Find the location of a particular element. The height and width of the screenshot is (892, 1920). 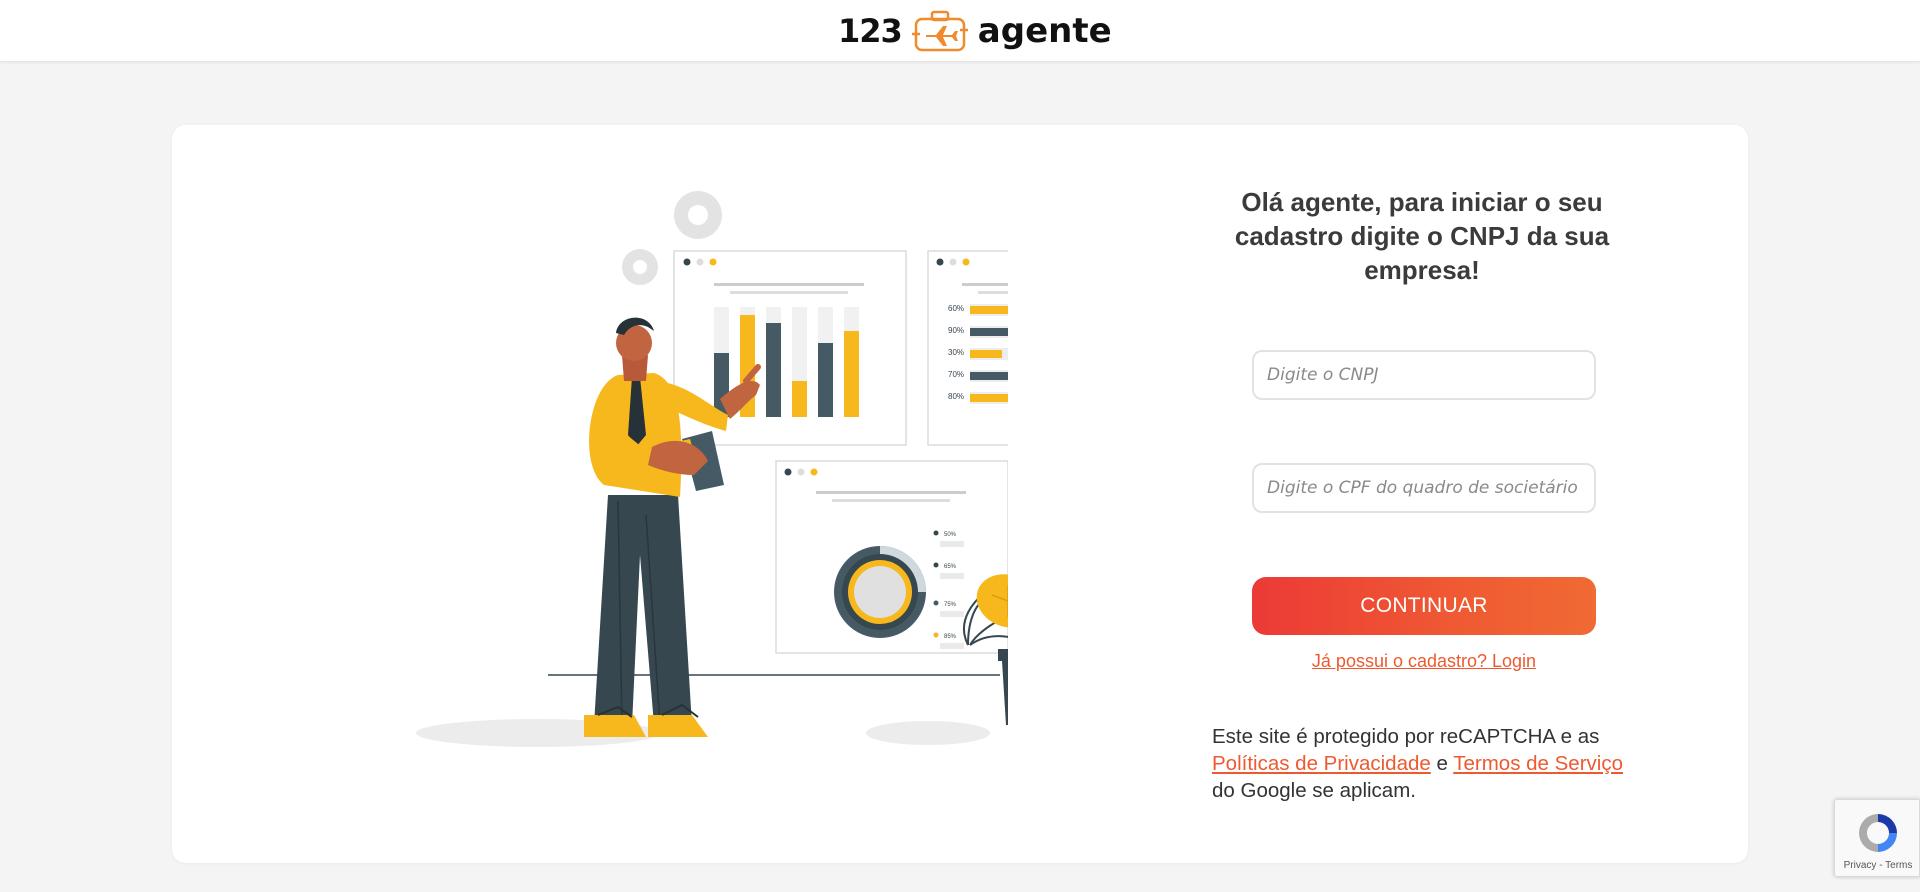

donut-label: 75% is located at coordinates (950, 605).